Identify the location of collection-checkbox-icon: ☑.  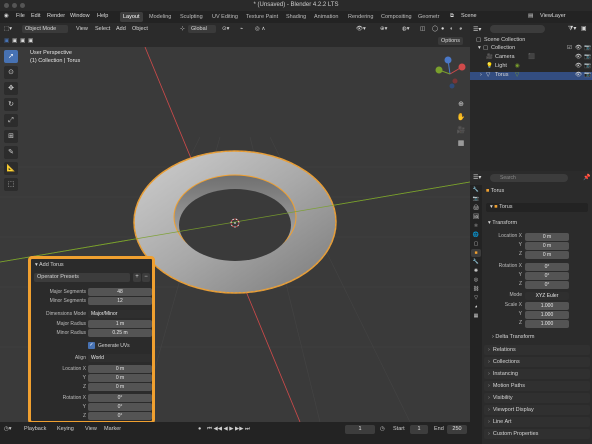
(569, 48).